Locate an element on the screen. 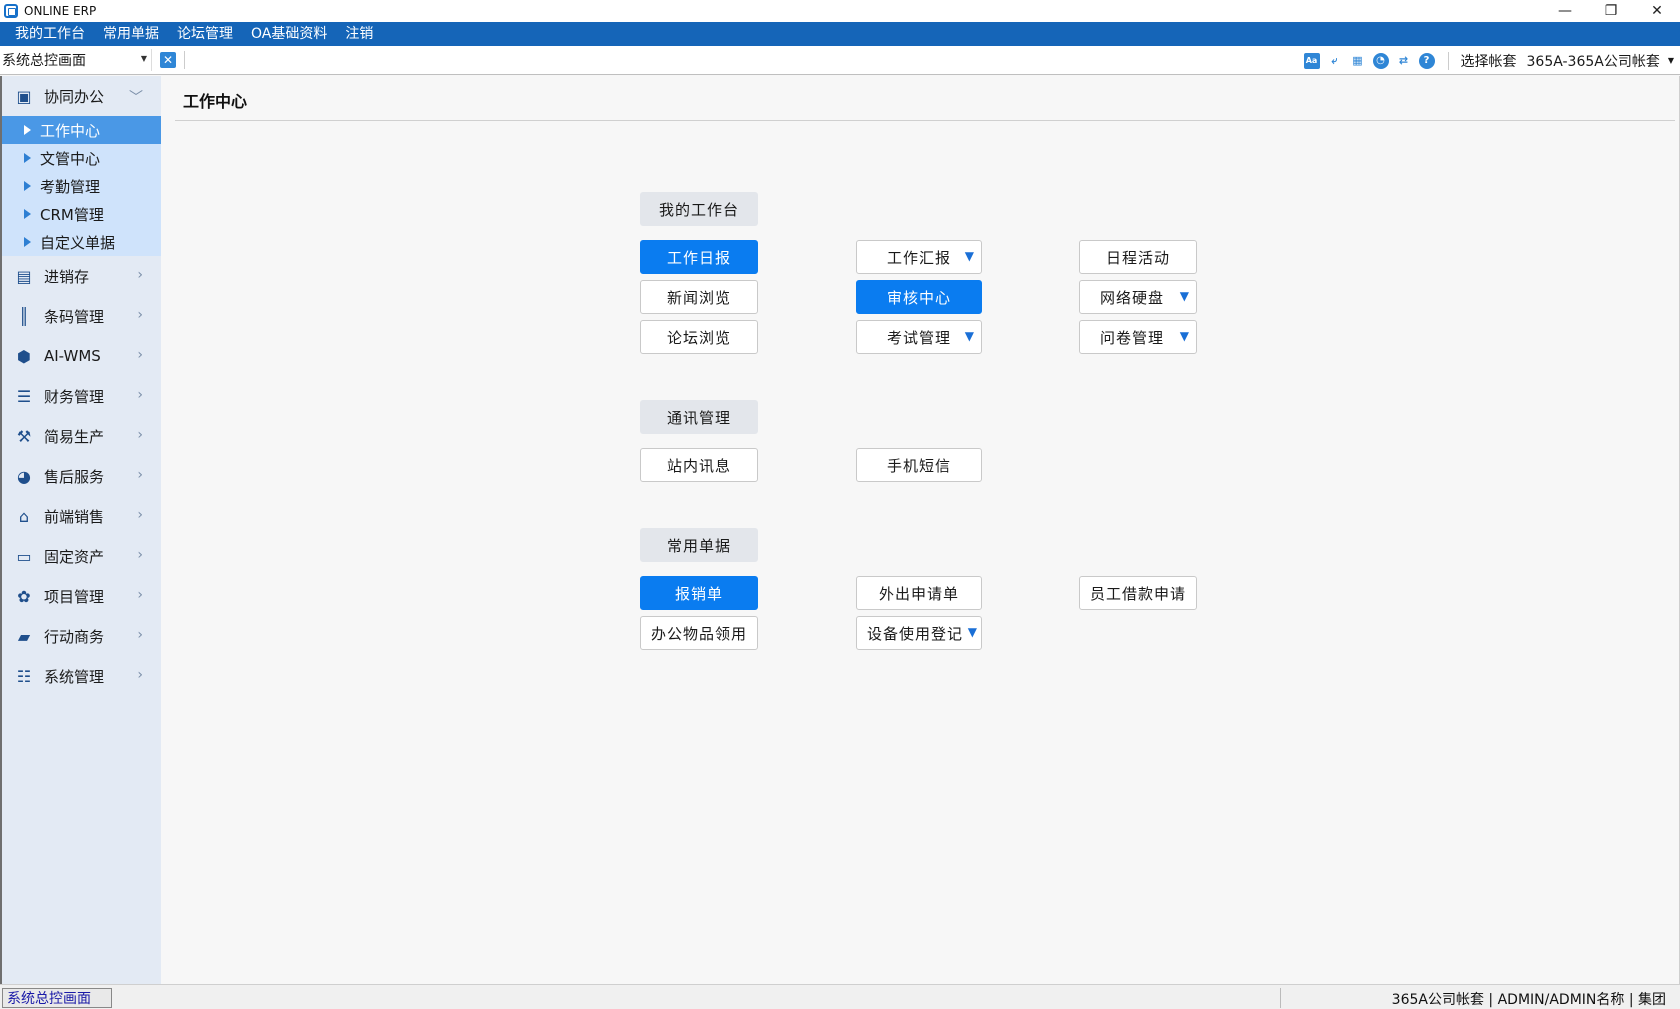 Image resolution: width=1680 pixels, height=1009 pixels. sidebar-group-label: 项目管理 is located at coordinates (74, 596).